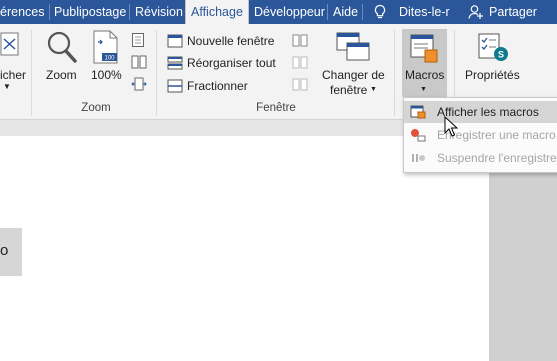 This screenshot has height=361, width=557. Describe the element at coordinates (22, 12) in the screenshot. I see `tab-references: érences` at that location.